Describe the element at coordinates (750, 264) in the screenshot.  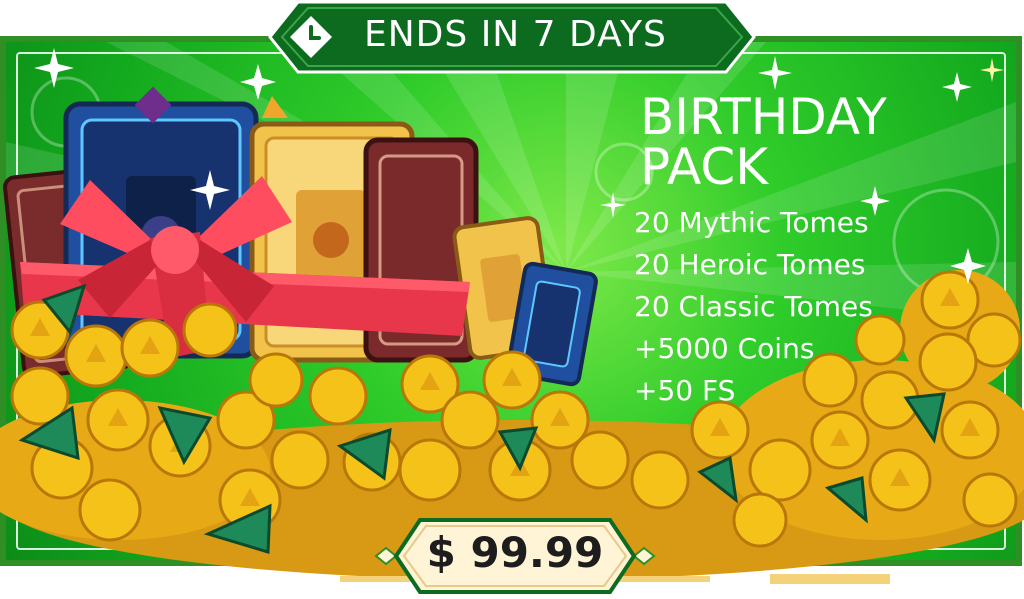
I see `list-item: 20 Heroic Tomes` at that location.